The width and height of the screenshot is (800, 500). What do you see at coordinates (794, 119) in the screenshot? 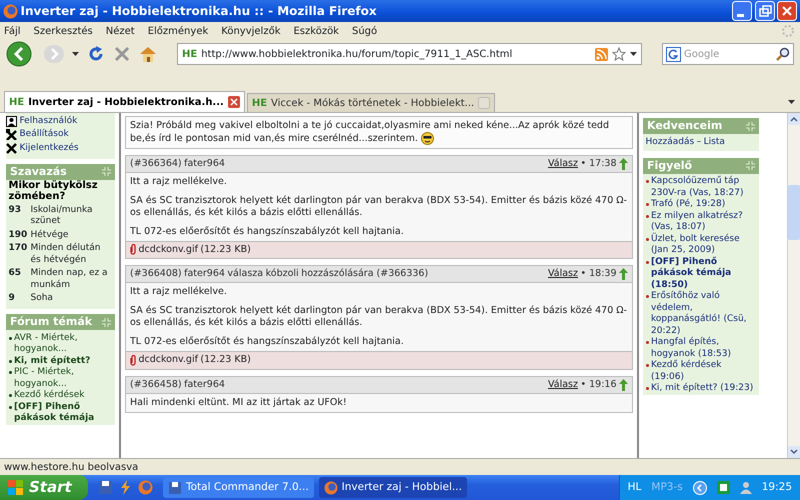
I see `scroll-up-icon` at bounding box center [794, 119].